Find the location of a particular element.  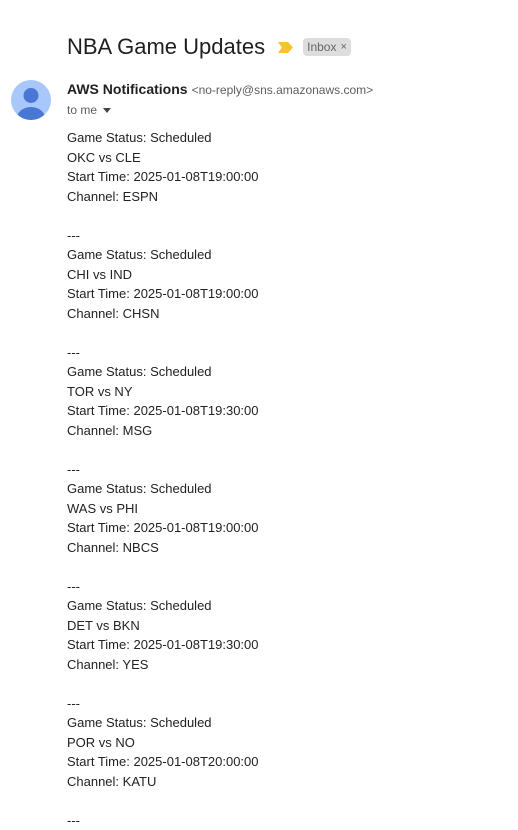

recipient-row: to me is located at coordinates (89, 110).